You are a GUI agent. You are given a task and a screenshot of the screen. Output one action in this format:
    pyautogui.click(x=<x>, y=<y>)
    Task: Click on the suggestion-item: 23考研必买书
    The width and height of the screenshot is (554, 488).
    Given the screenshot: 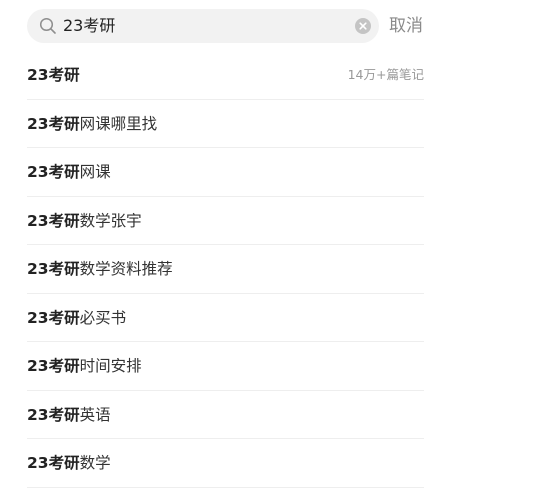 What is the action you would take?
    pyautogui.click(x=225, y=318)
    